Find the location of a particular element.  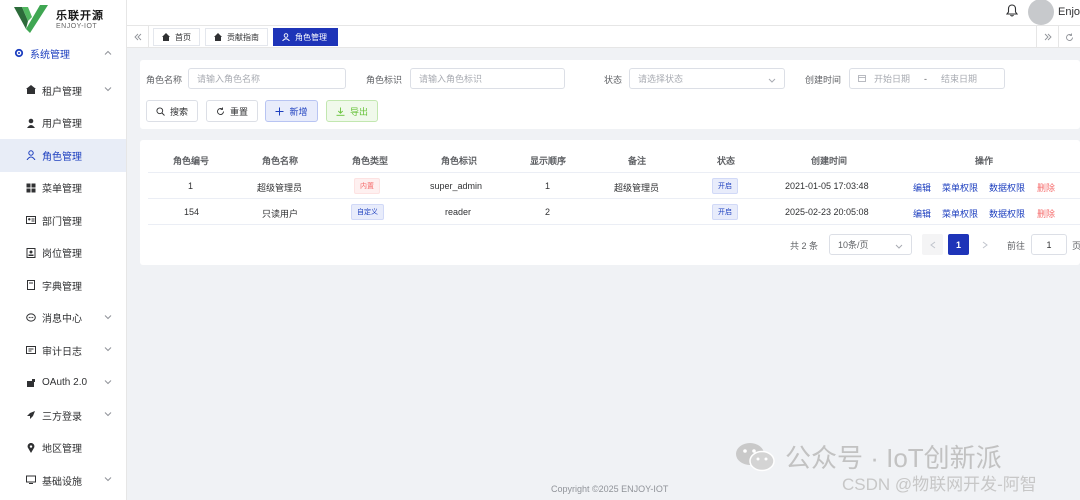

chevron-up-icon is located at coordinates (108, 53).